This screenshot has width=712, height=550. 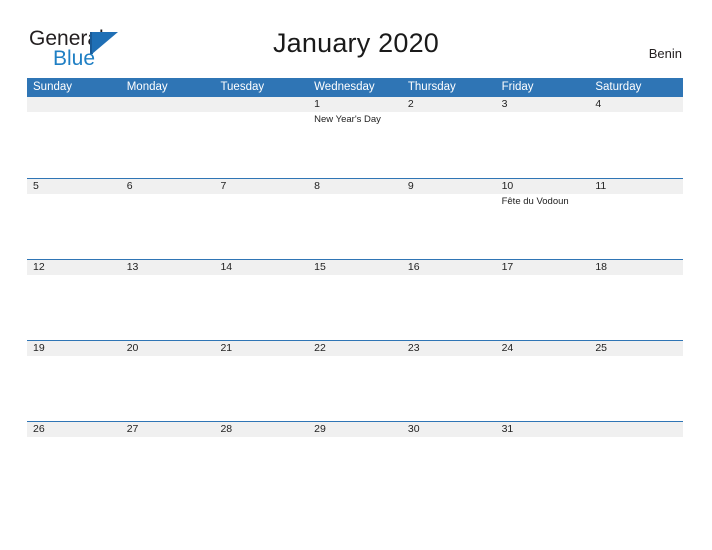 I want to click on calendar-week-row: 19 20 21 22 23 24 25, so click(x=355, y=380).